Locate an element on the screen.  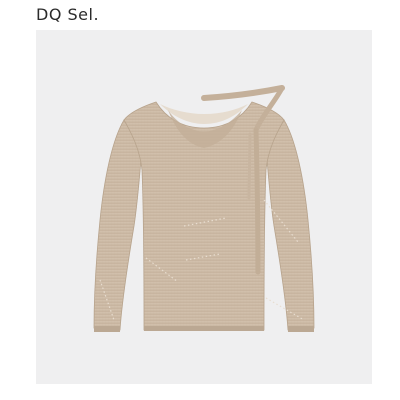
brand-logo: DQ Sel. is located at coordinates (68, 14).